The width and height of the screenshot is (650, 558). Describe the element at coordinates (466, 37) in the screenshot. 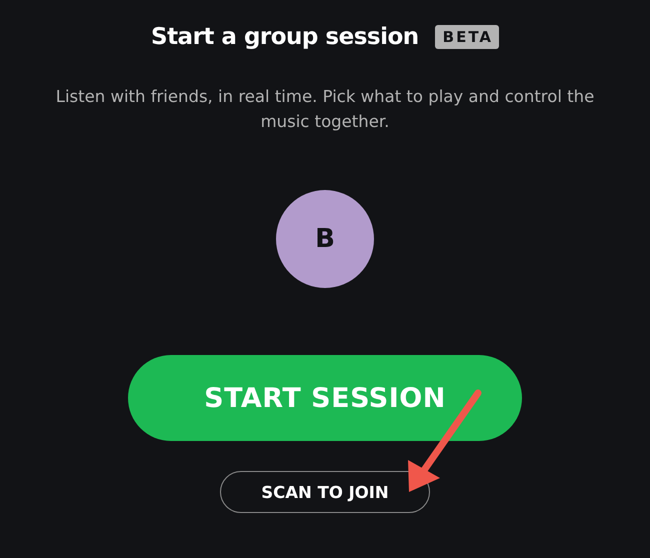

I see `beta-badge: BETA` at that location.